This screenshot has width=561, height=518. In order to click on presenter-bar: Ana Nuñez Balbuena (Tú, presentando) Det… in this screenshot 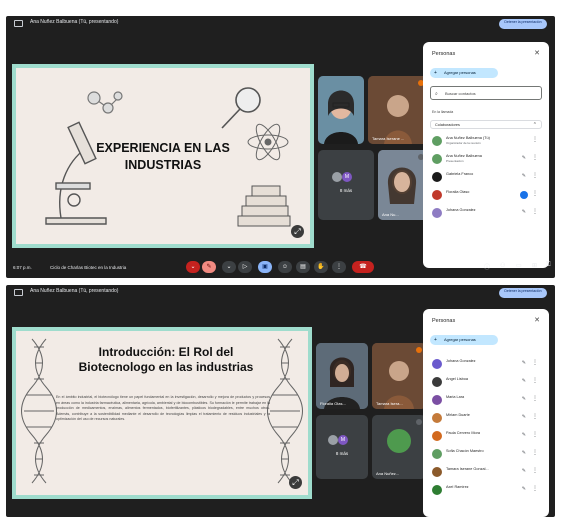, I will do `click(280, 24)`.